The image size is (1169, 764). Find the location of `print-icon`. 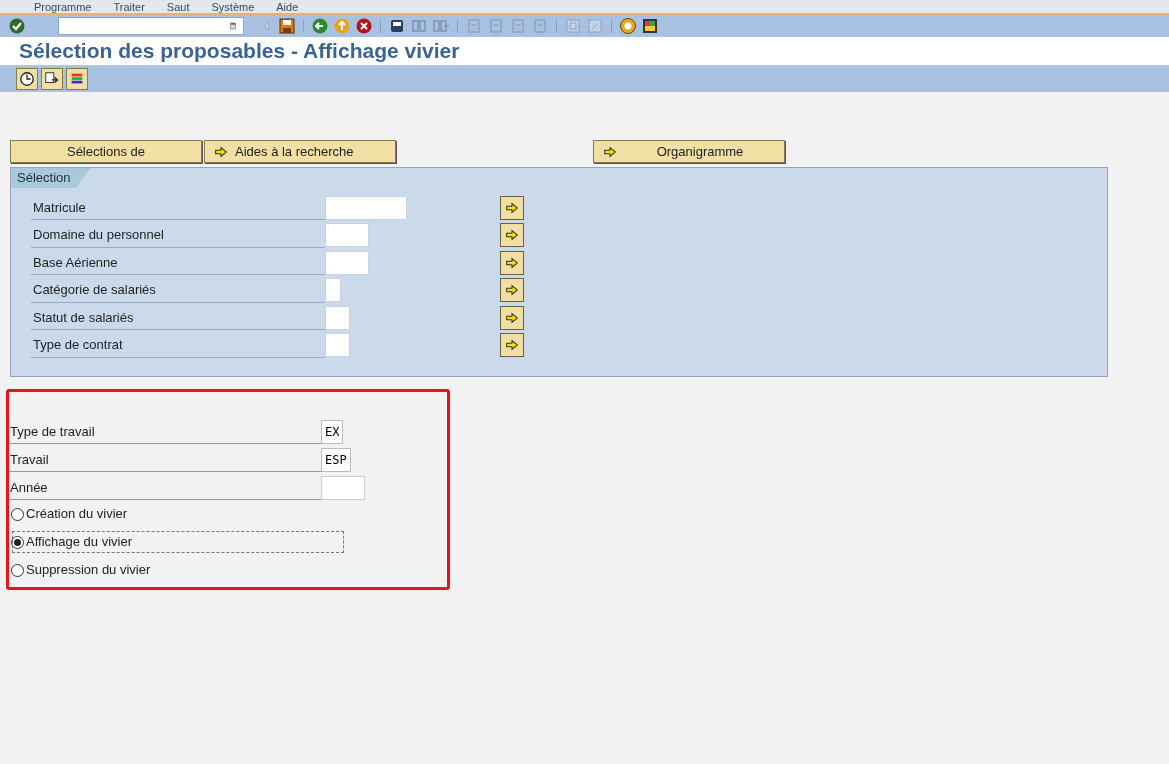

print-icon is located at coordinates (397, 26).